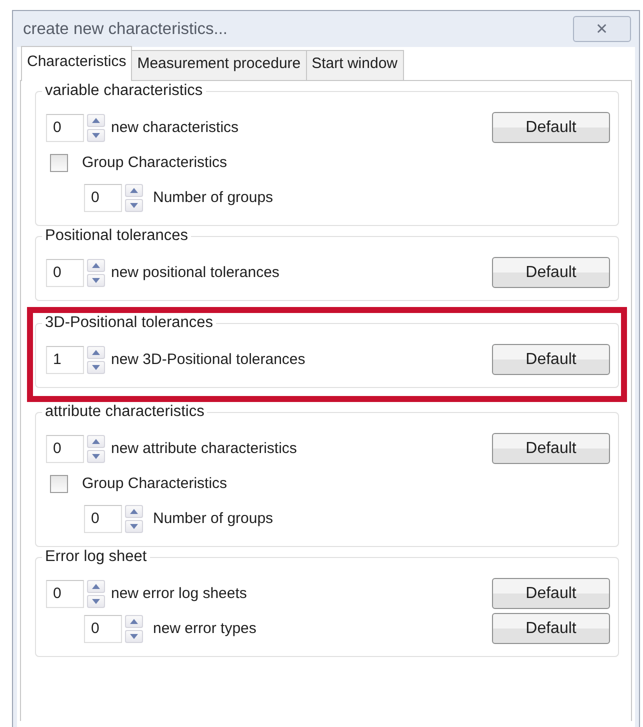  Describe the element at coordinates (204, 628) in the screenshot. I see `field-label: new error types` at that location.